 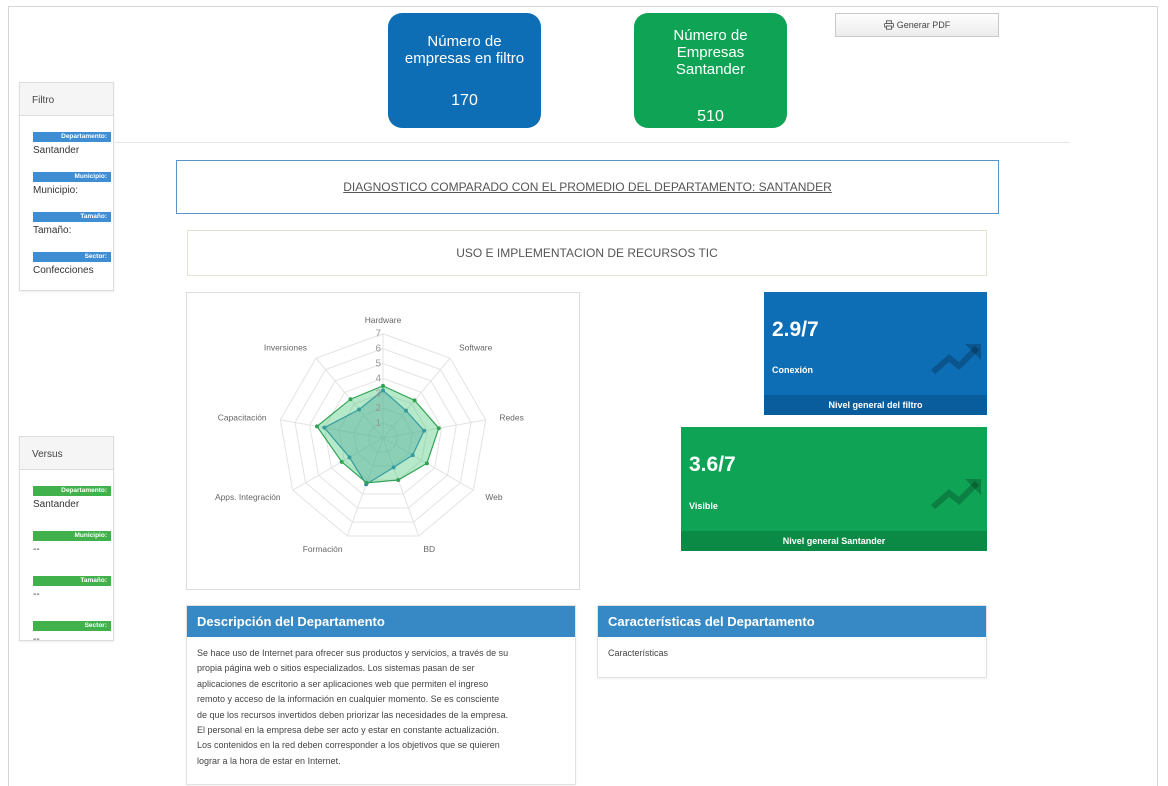 What do you see at coordinates (36, 549) in the screenshot?
I see `versus-value-municipio: --` at bounding box center [36, 549].